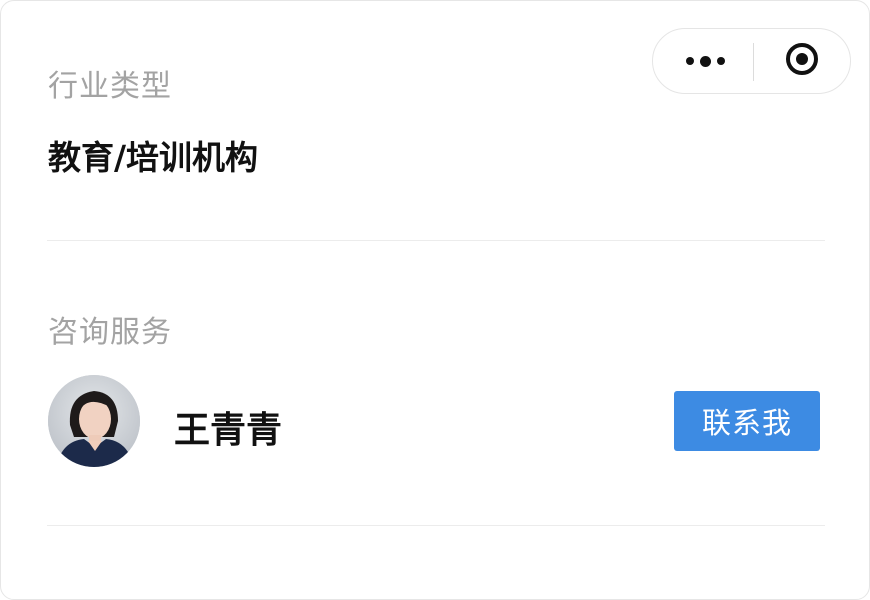 Image resolution: width=870 pixels, height=600 pixels. What do you see at coordinates (228, 430) in the screenshot?
I see `consultant-name: 王青青` at bounding box center [228, 430].